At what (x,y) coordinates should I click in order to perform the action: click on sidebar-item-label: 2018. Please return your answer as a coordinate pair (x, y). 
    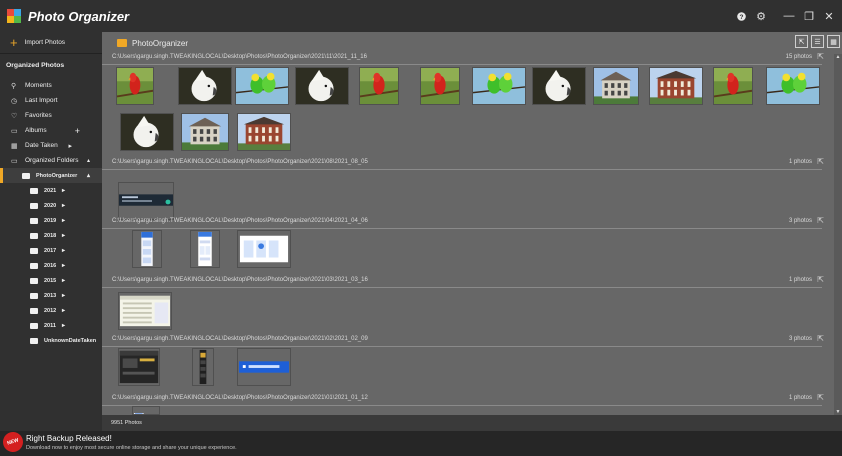
    Looking at the image, I should click on (50, 235).